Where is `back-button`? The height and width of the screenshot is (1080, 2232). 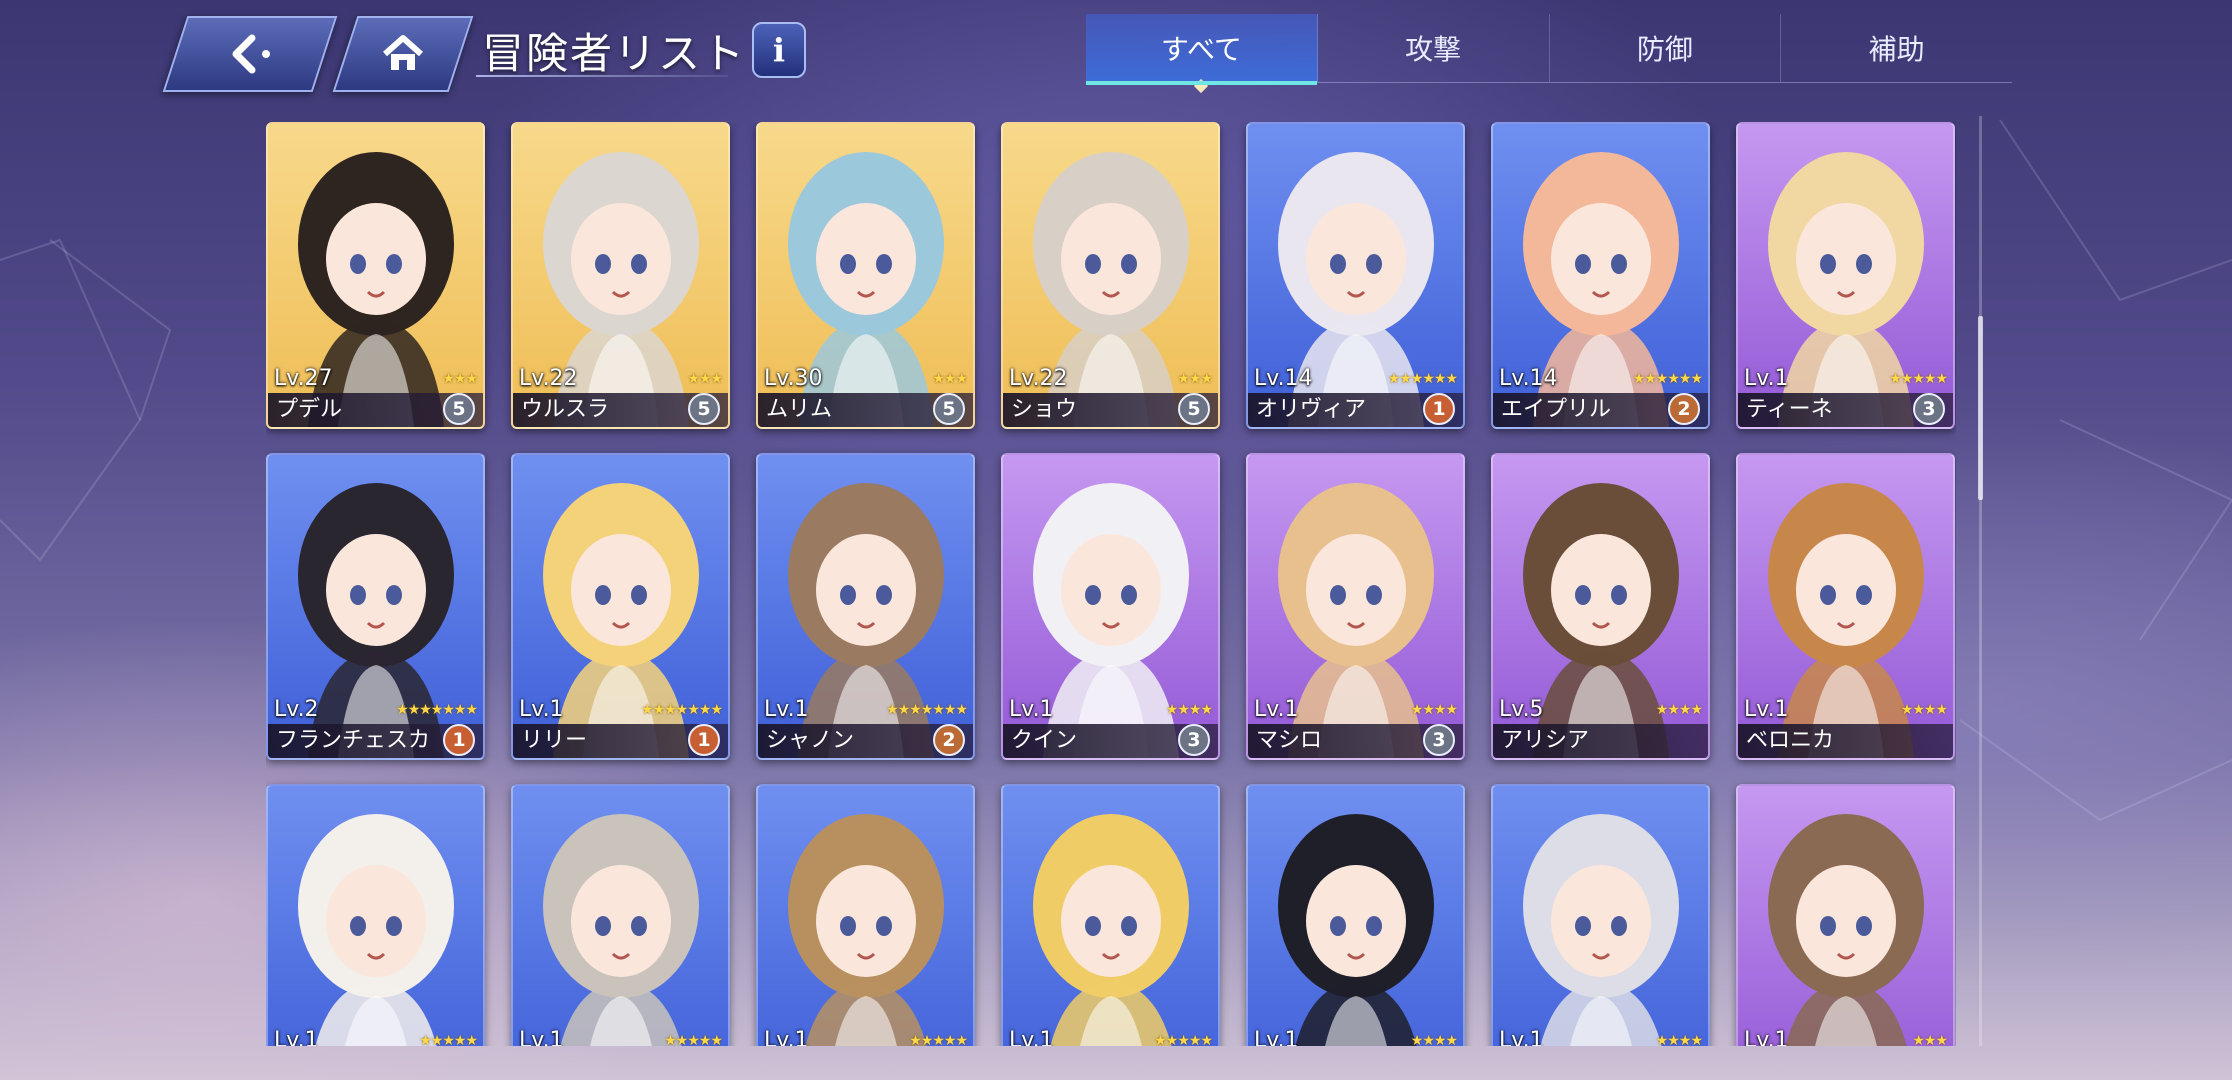 back-button is located at coordinates (250, 54).